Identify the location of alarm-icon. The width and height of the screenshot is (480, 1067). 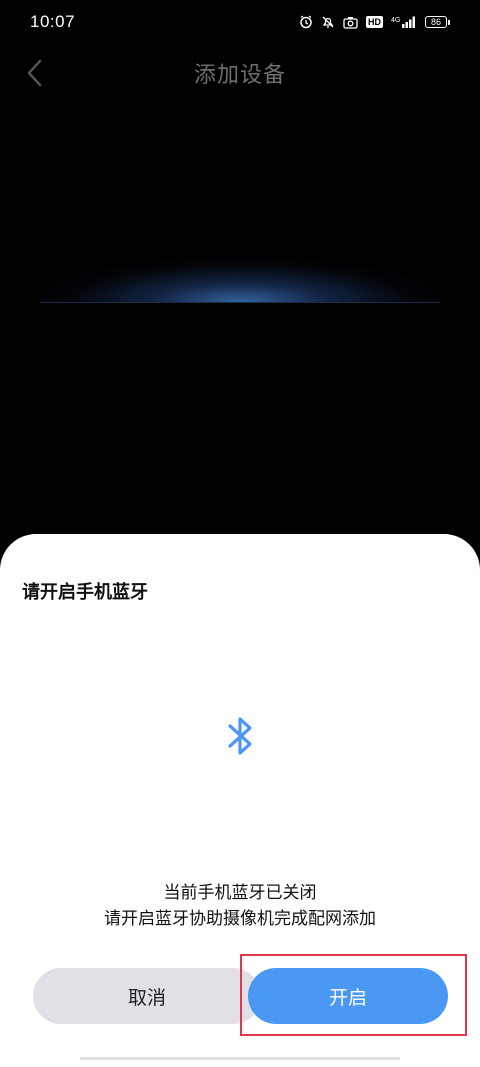
(306, 22).